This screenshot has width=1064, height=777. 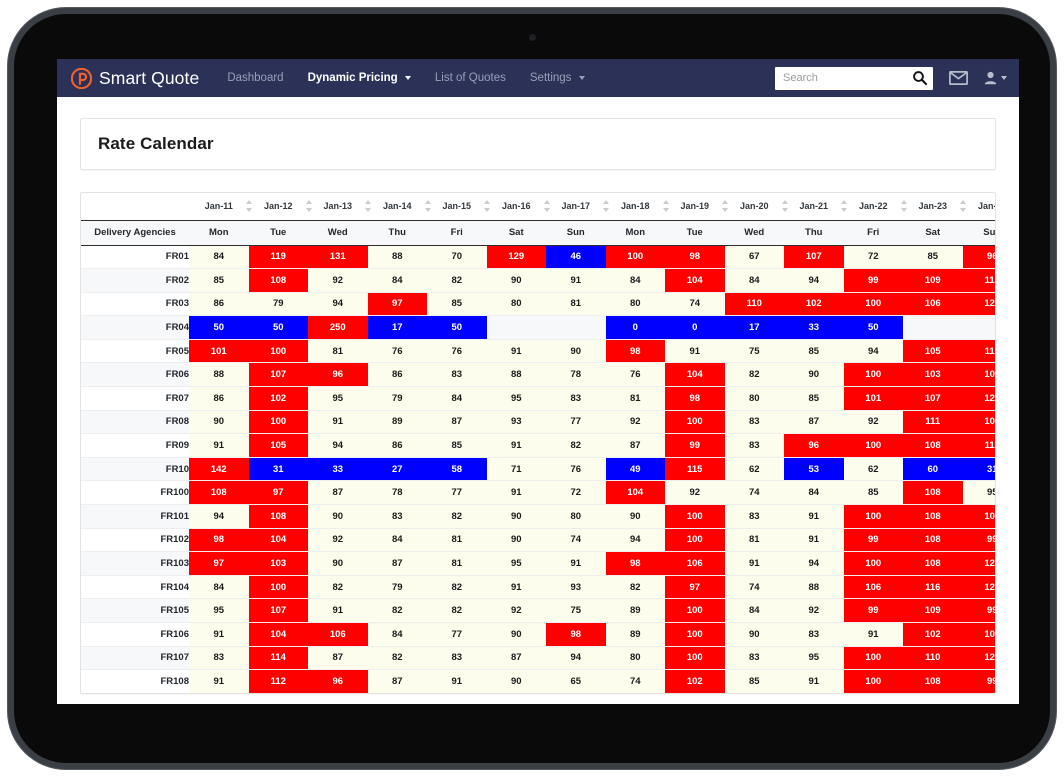 I want to click on rate-cell: 123, so click(x=978, y=658).